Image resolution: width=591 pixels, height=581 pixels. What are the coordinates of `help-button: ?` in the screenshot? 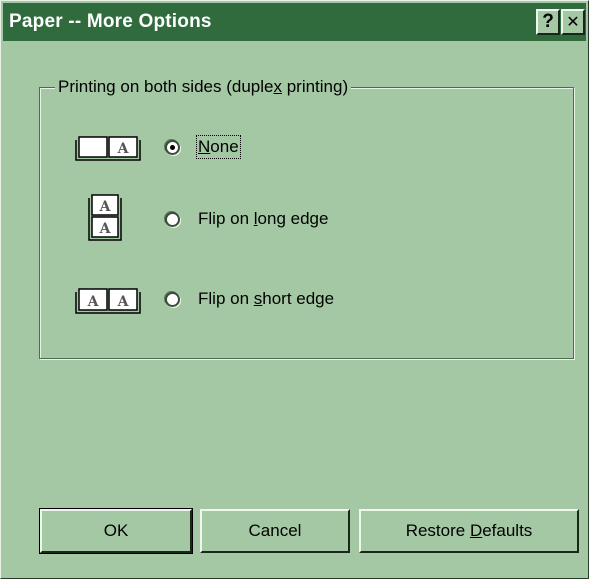 It's located at (548, 22).